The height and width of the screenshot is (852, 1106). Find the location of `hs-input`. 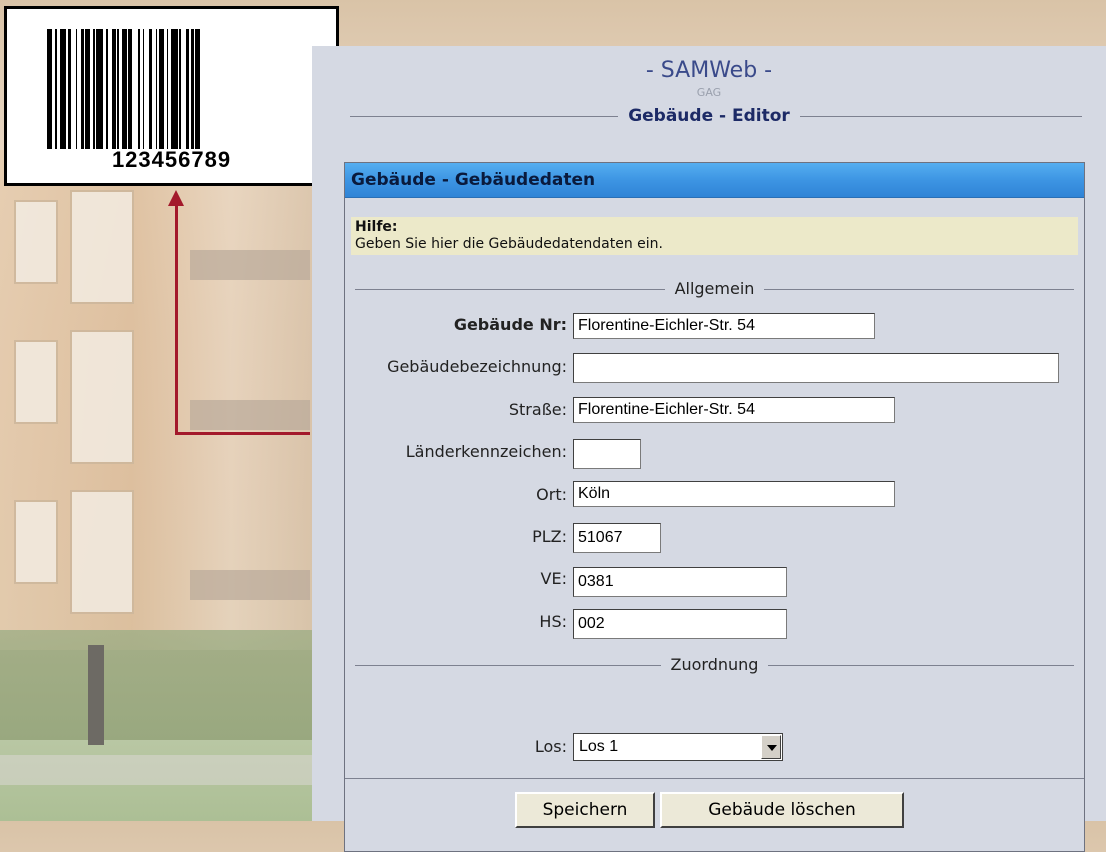

hs-input is located at coordinates (680, 624).